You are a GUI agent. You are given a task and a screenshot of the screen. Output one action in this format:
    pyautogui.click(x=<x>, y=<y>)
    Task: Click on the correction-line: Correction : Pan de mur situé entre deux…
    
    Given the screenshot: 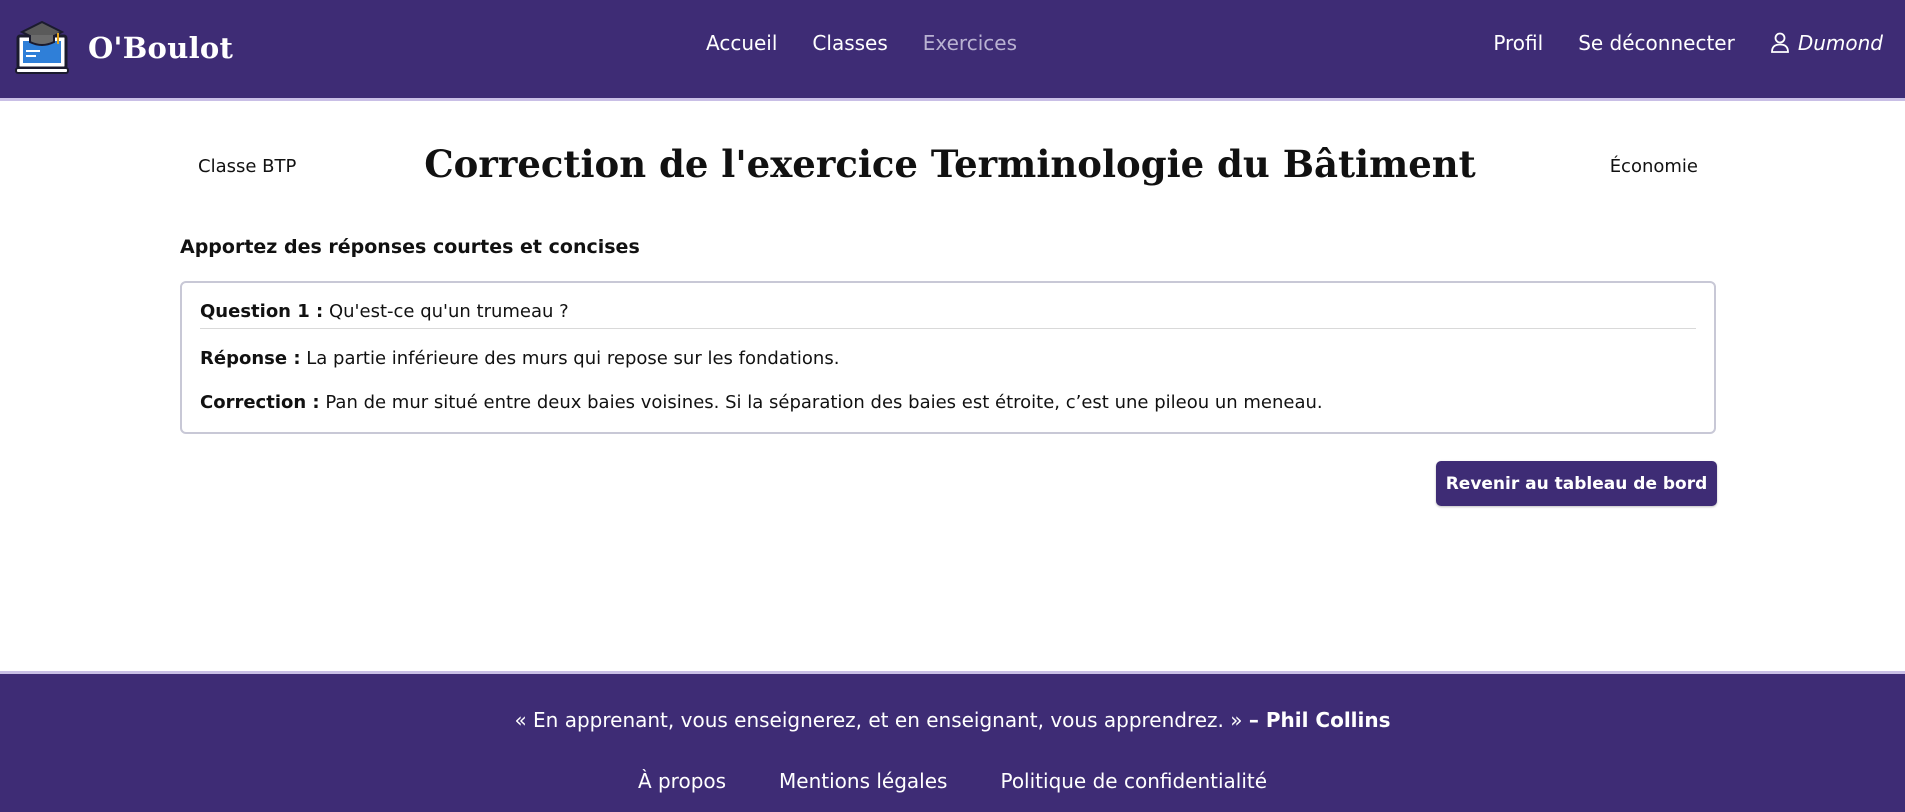 What is the action you would take?
    pyautogui.click(x=761, y=402)
    